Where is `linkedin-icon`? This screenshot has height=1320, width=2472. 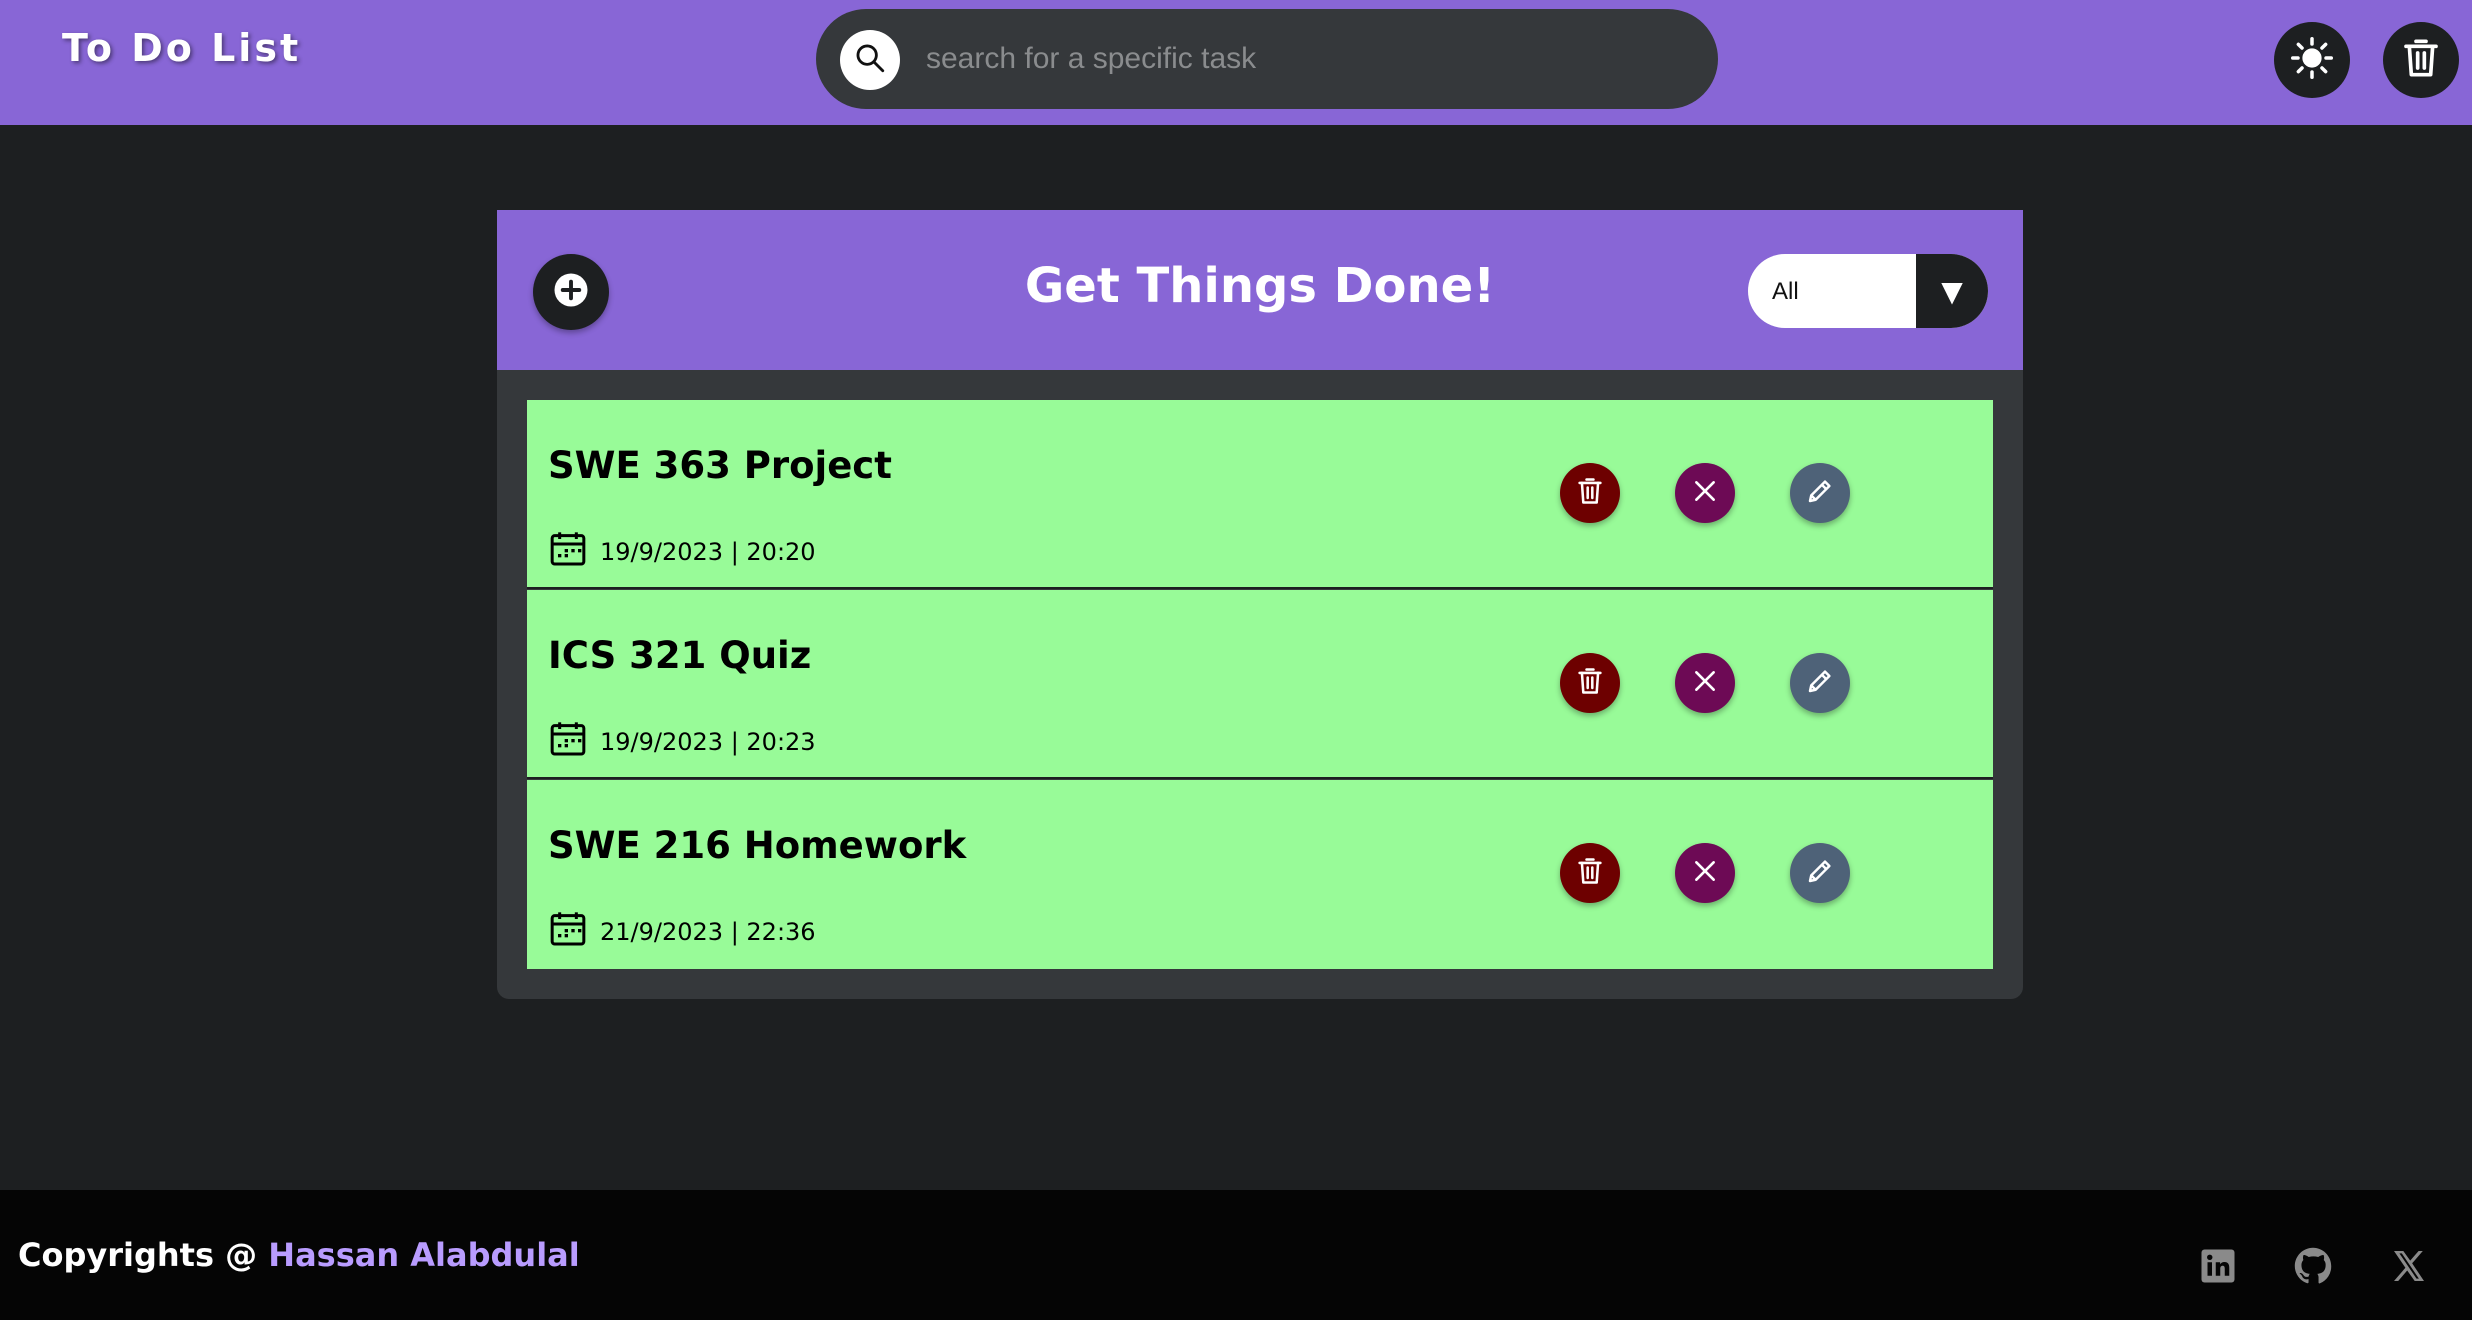 linkedin-icon is located at coordinates (2218, 1268).